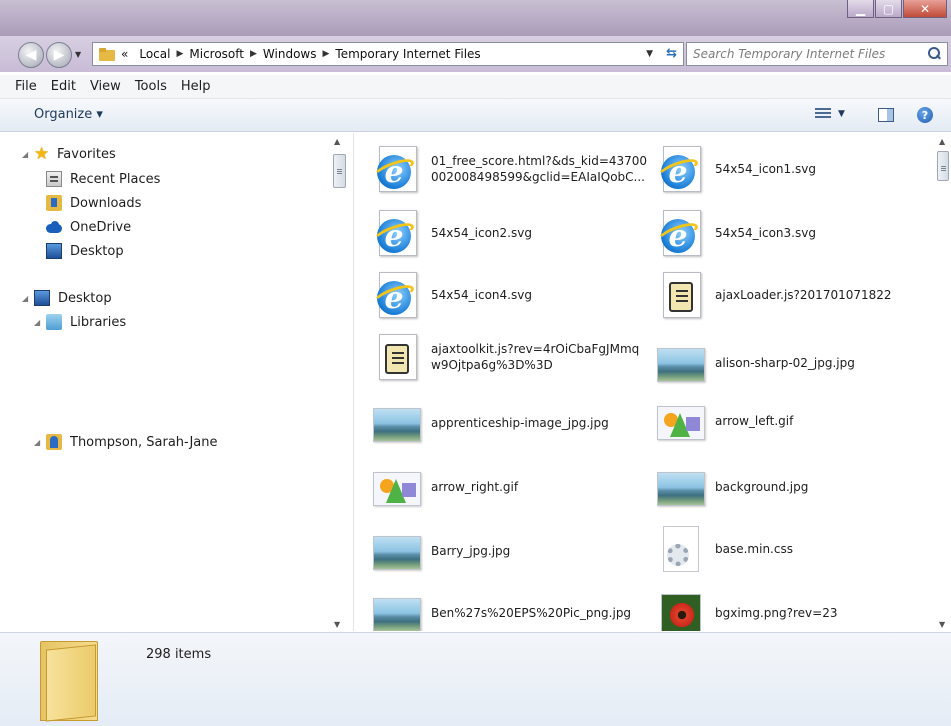 This screenshot has width=951, height=726. Describe the element at coordinates (774, 295) in the screenshot. I see `file-item: ajaxLoader.js?201701071822` at that location.